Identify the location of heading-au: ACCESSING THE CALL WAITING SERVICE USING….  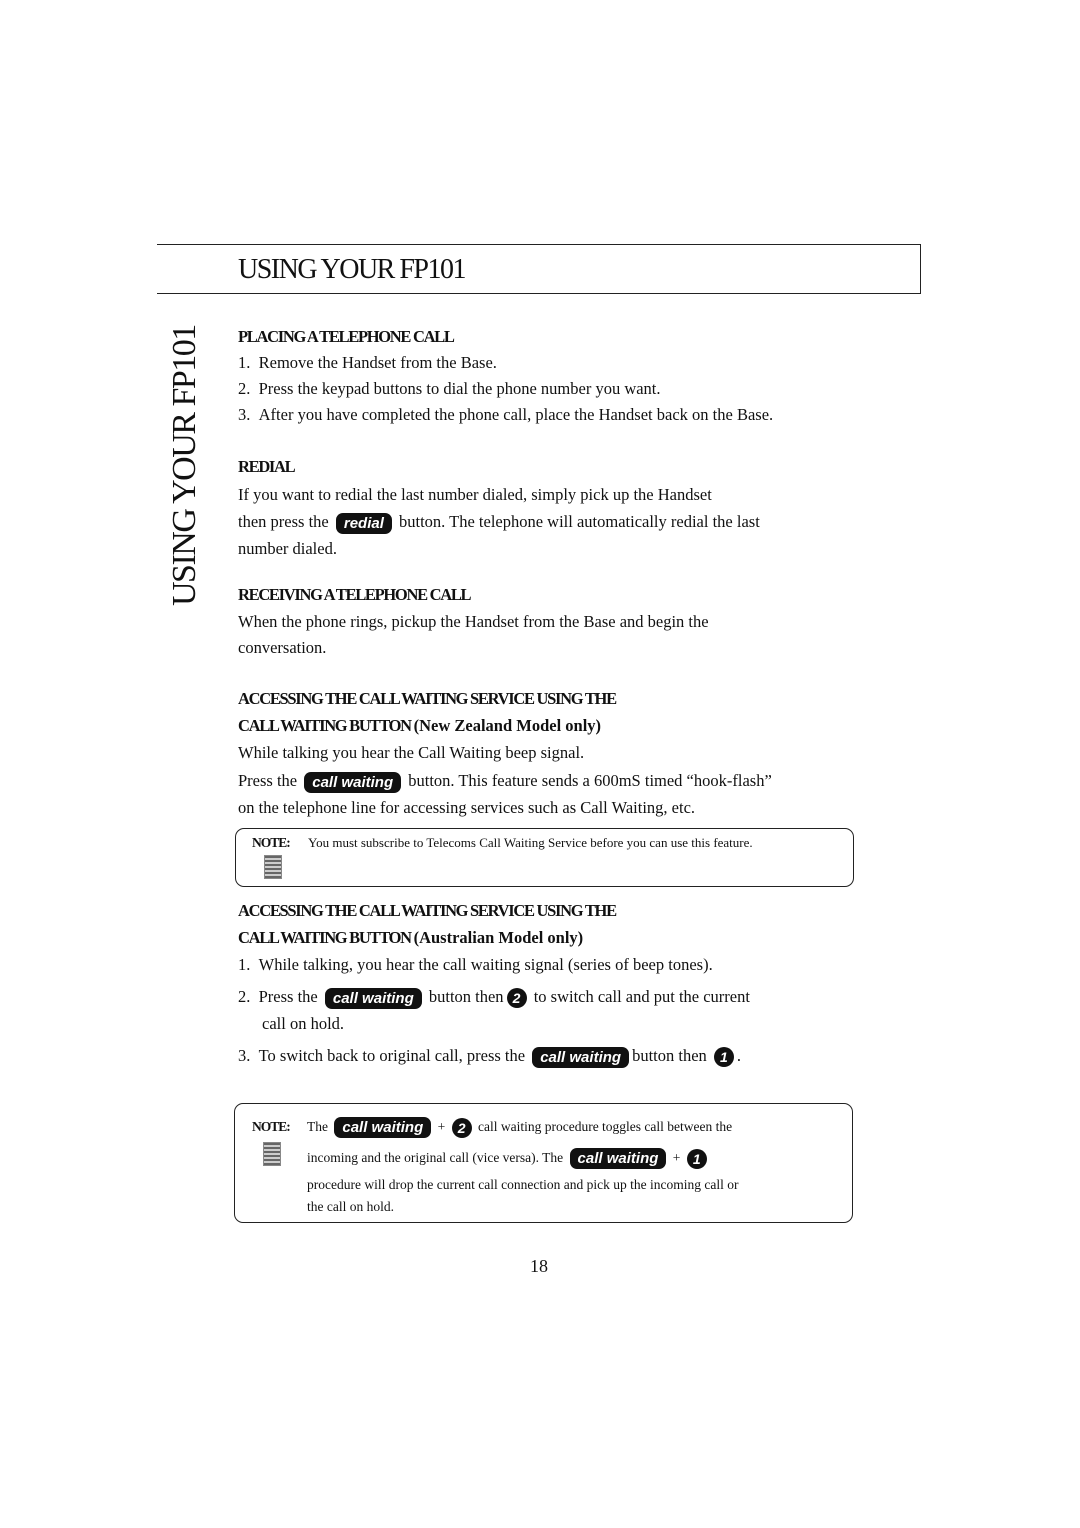
(427, 910).